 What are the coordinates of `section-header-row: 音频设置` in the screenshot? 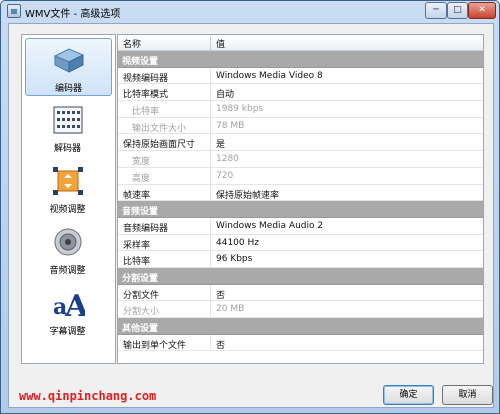 It's located at (300, 209).